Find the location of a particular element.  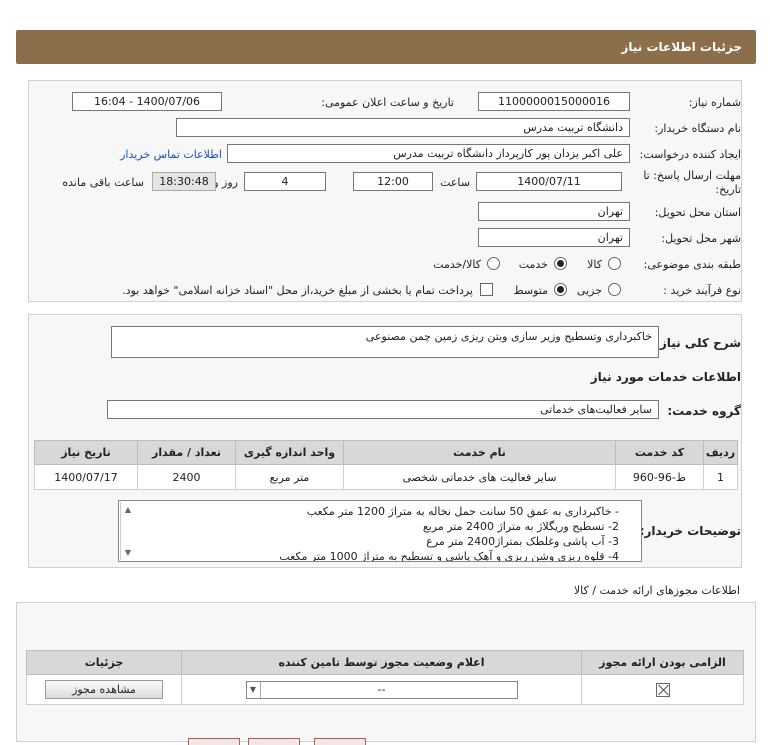

category-label: طبقه بندی موضوعی: is located at coordinates (692, 264).